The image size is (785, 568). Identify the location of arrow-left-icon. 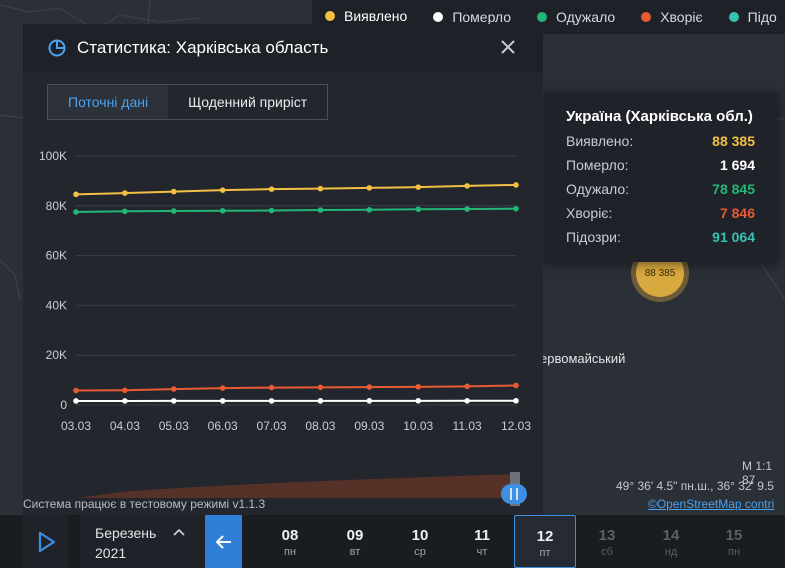
(223, 542).